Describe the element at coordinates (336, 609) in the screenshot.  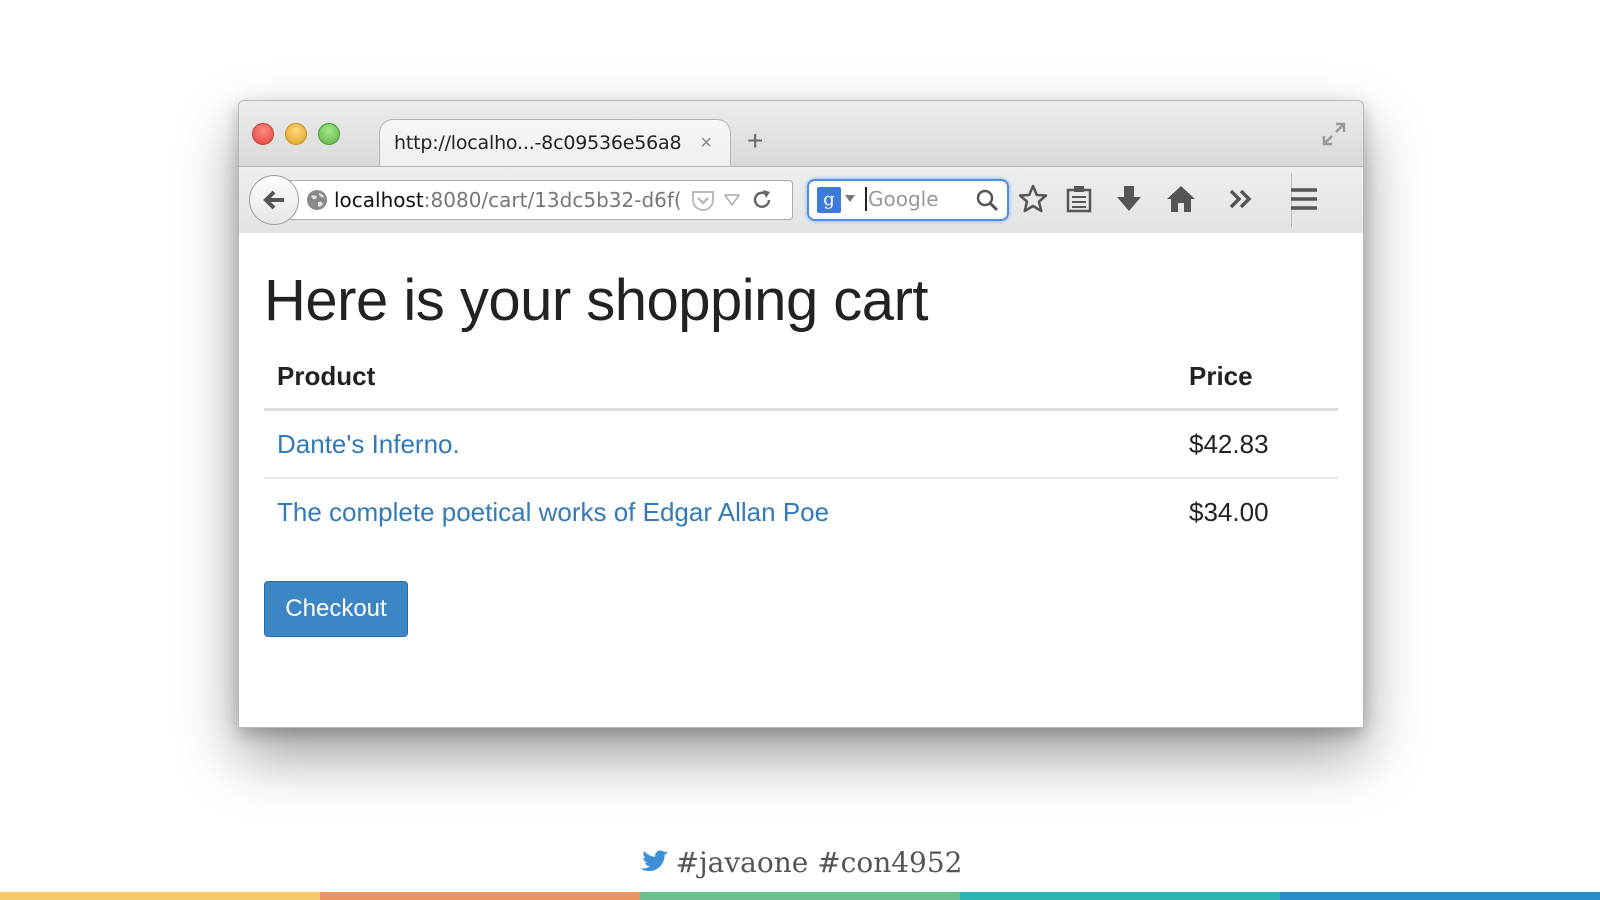
I see `checkout-button: Checkout` at that location.